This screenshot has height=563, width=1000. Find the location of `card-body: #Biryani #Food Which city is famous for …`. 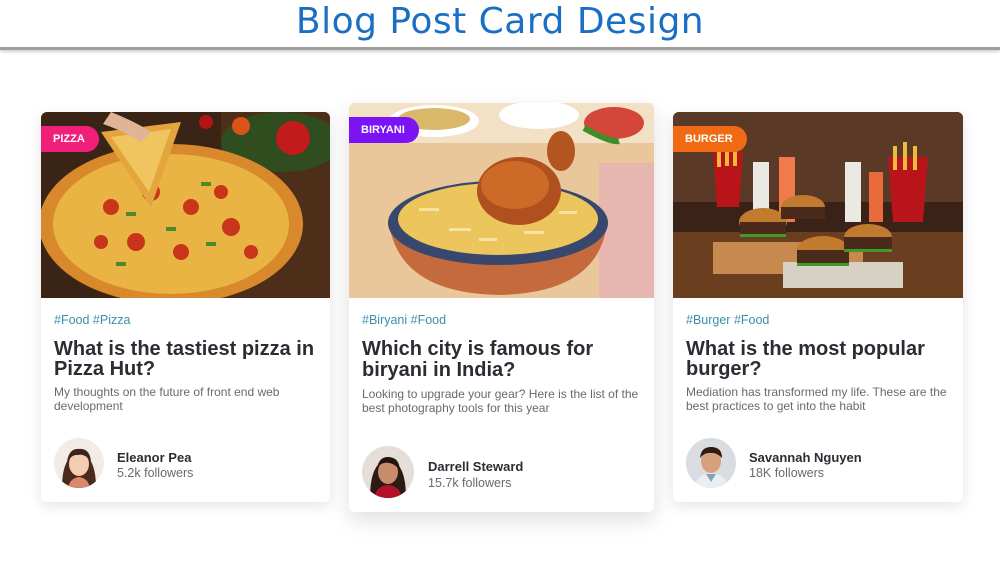

card-body: #Biryani #Food Which city is famous for … is located at coordinates (501, 363).